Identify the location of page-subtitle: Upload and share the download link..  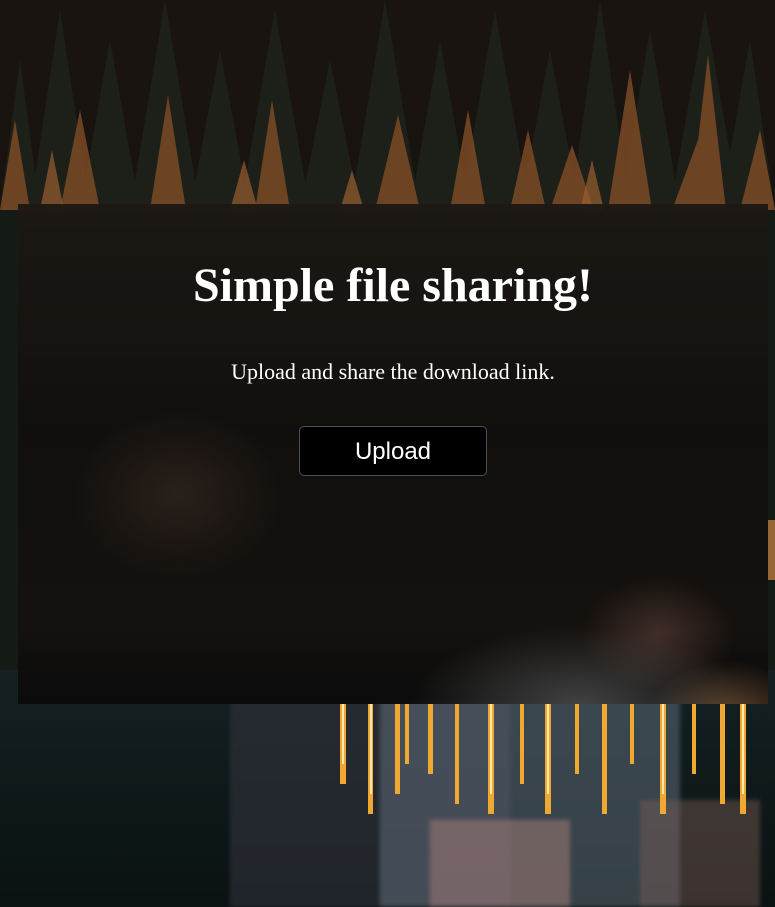
(393, 371).